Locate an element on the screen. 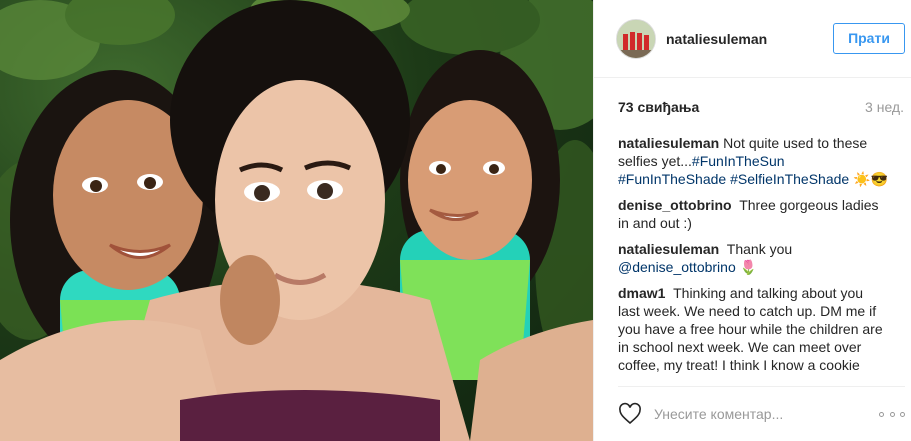  comment-username: dmaw1 is located at coordinates (641, 293).